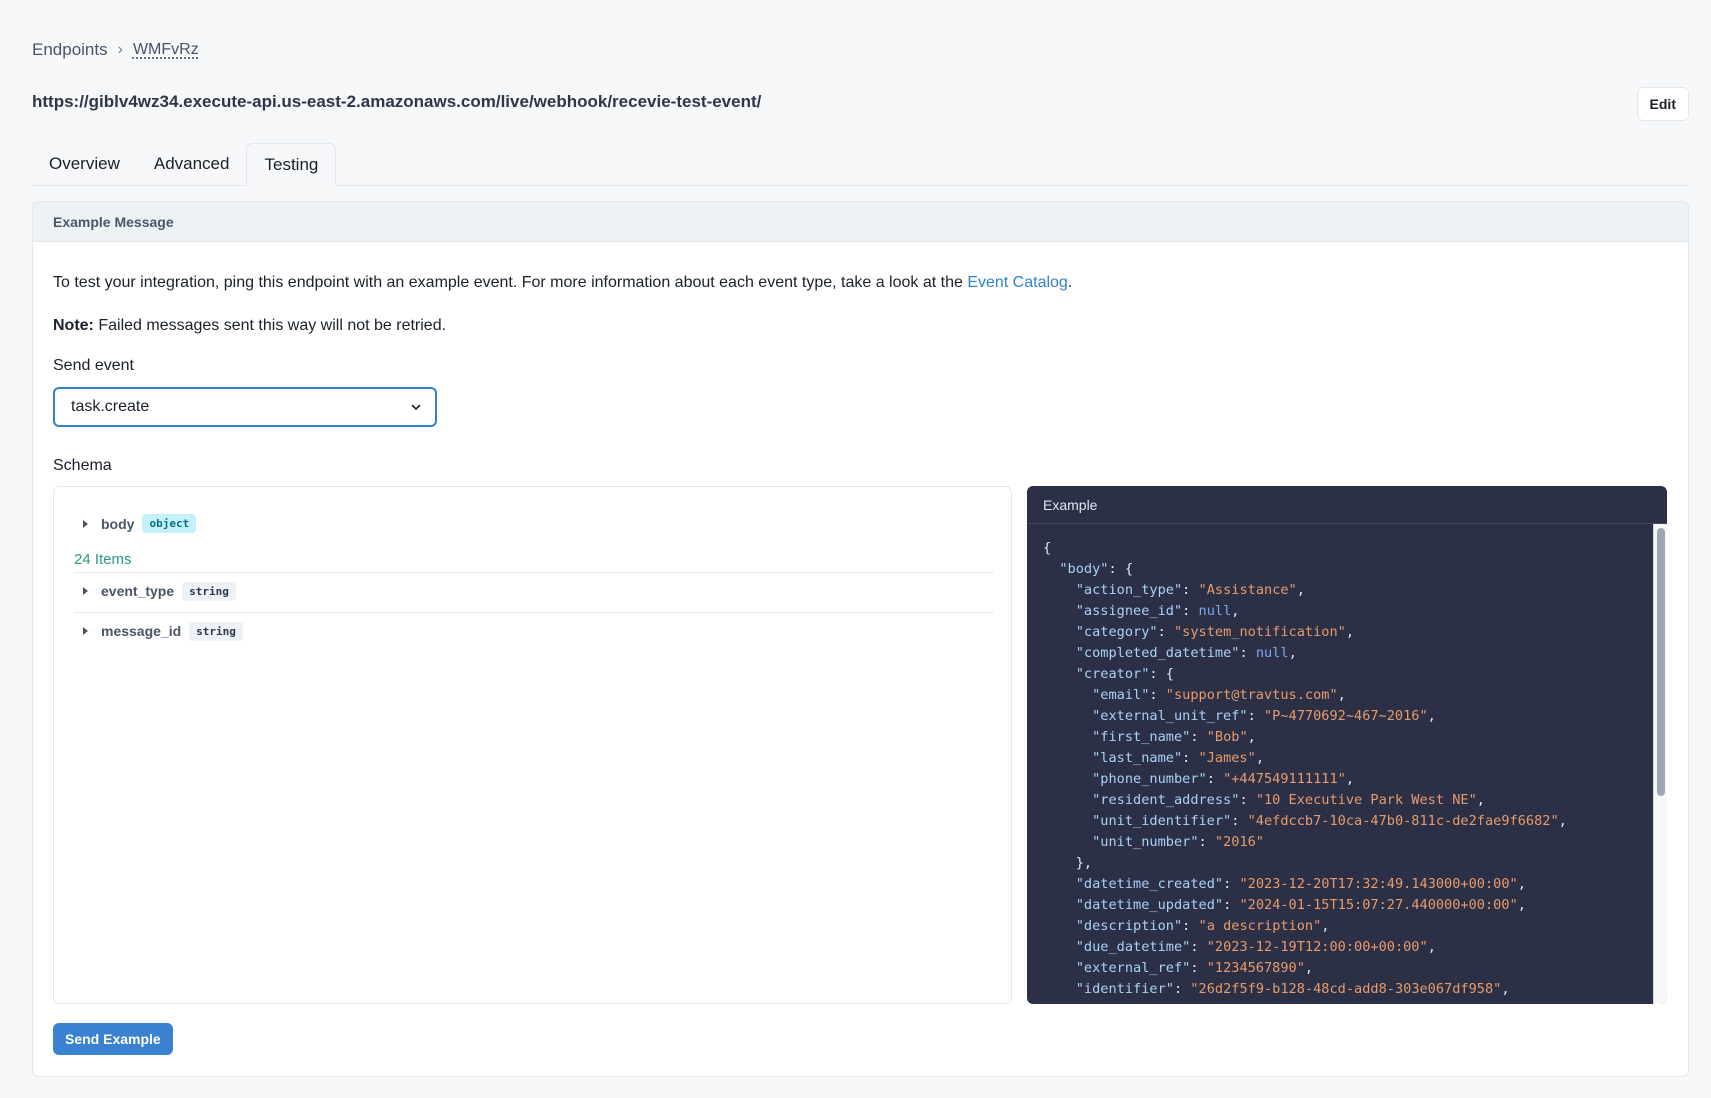 This screenshot has height=1098, width=1711. Describe the element at coordinates (291, 164) in the screenshot. I see `tab-testing: Testing` at that location.